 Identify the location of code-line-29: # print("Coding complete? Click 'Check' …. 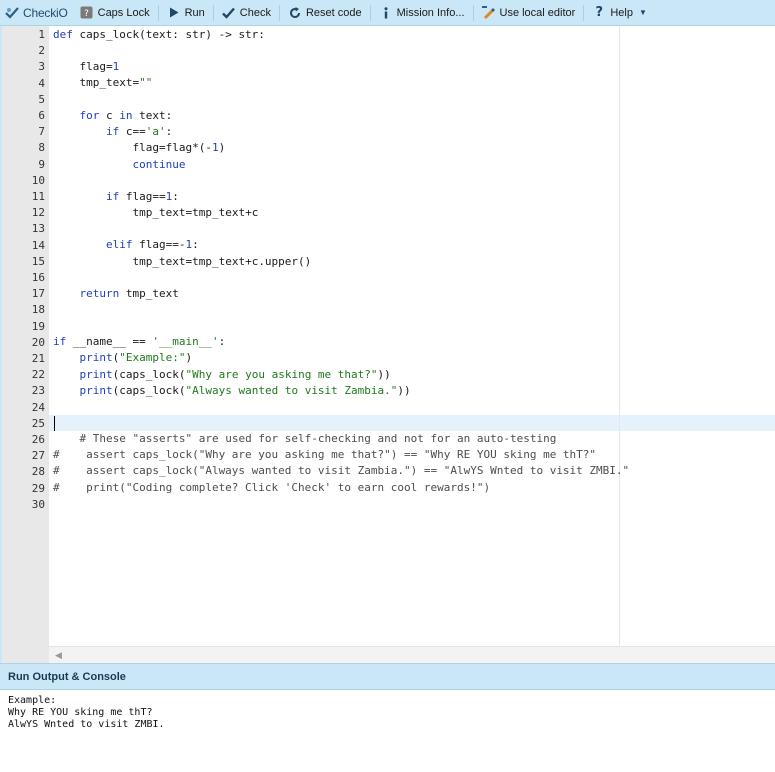
(272, 487).